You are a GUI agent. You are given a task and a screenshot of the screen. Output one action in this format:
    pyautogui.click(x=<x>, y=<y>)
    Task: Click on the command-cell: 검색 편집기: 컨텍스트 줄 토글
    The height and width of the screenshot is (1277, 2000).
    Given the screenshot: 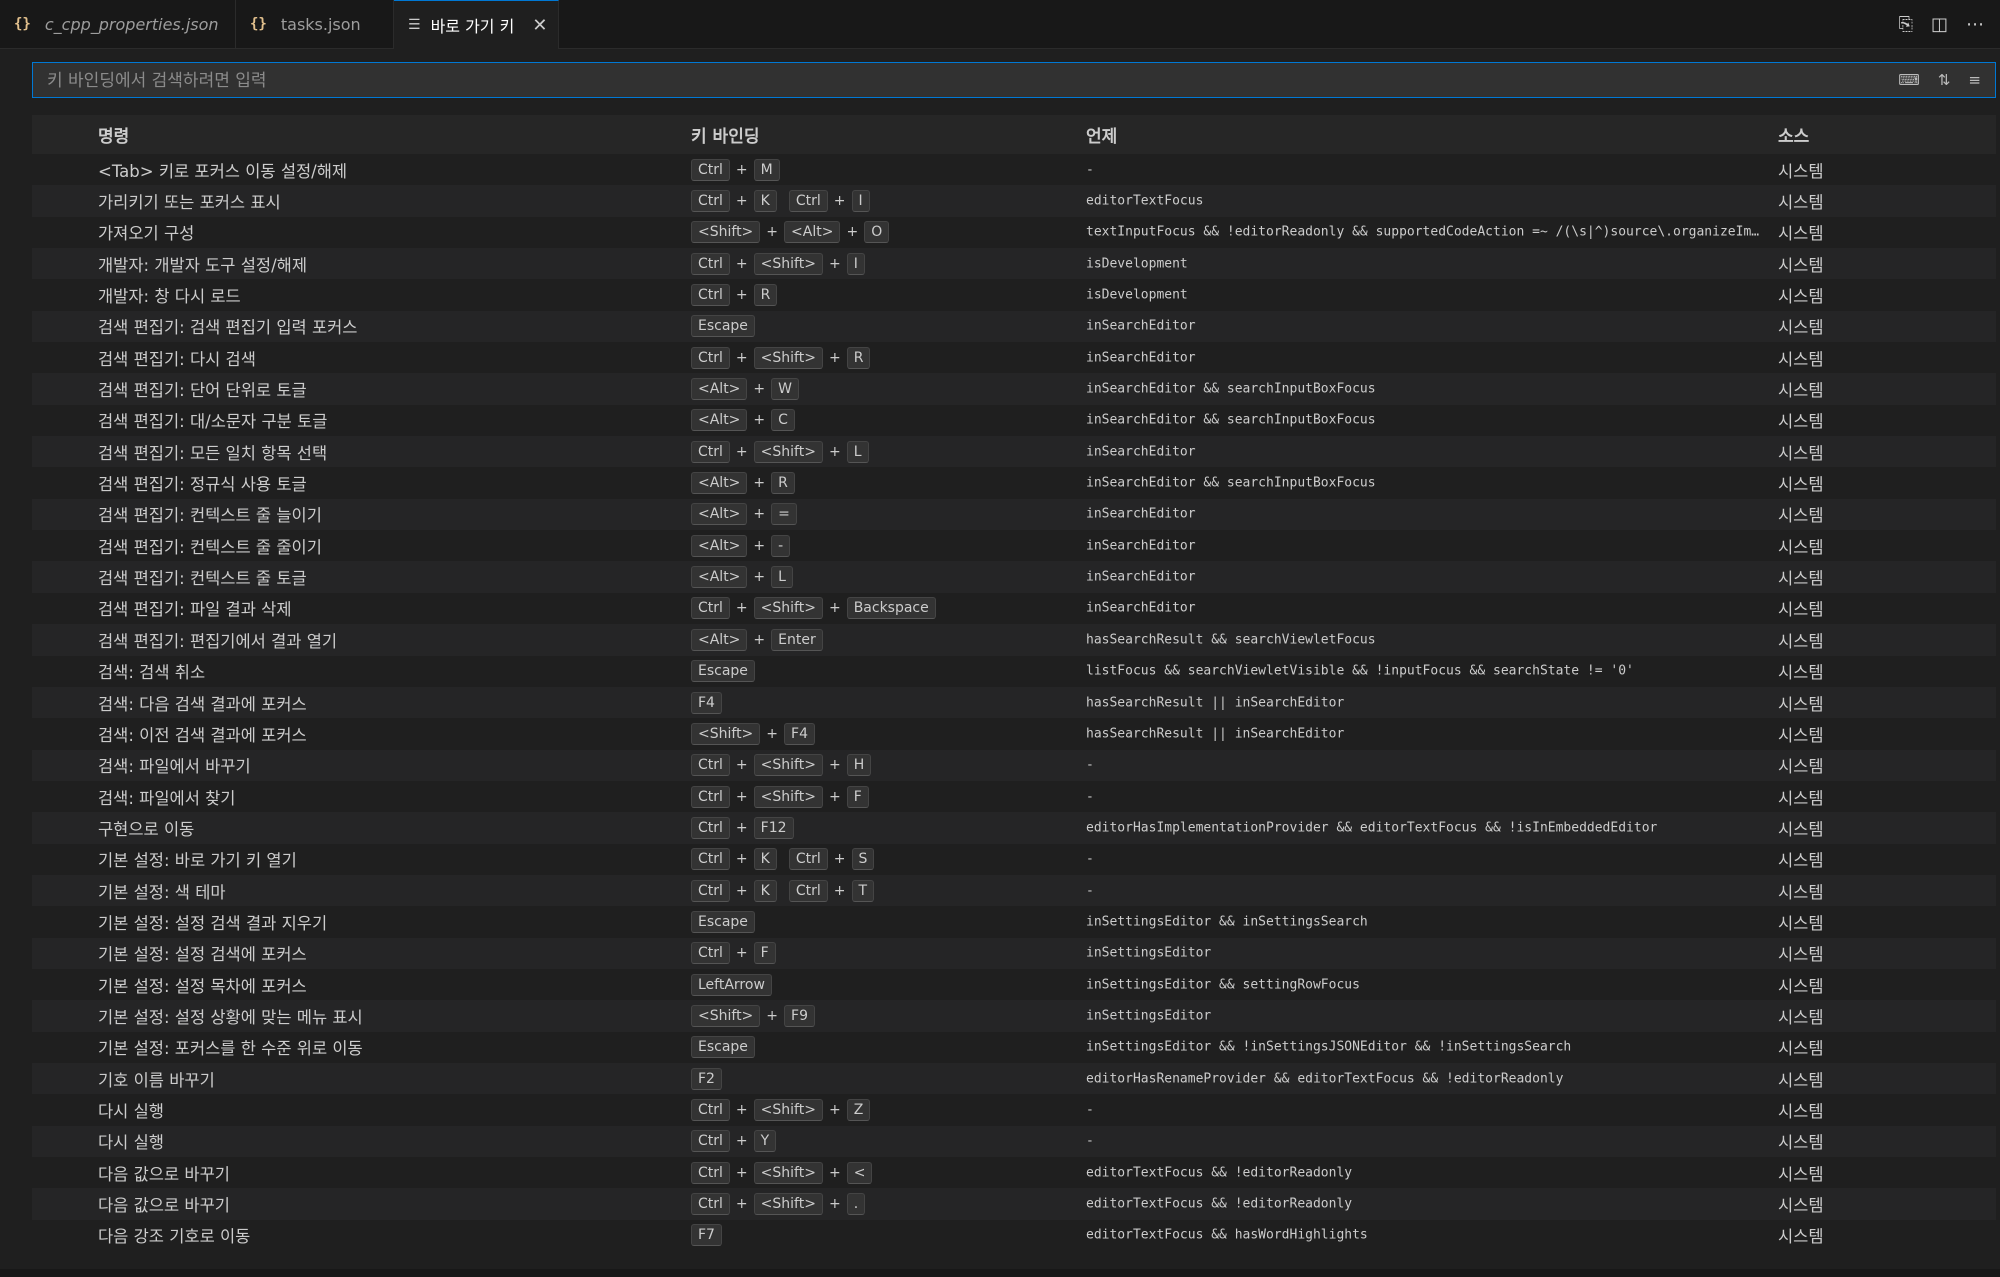 What is the action you would take?
    pyautogui.click(x=202, y=579)
    